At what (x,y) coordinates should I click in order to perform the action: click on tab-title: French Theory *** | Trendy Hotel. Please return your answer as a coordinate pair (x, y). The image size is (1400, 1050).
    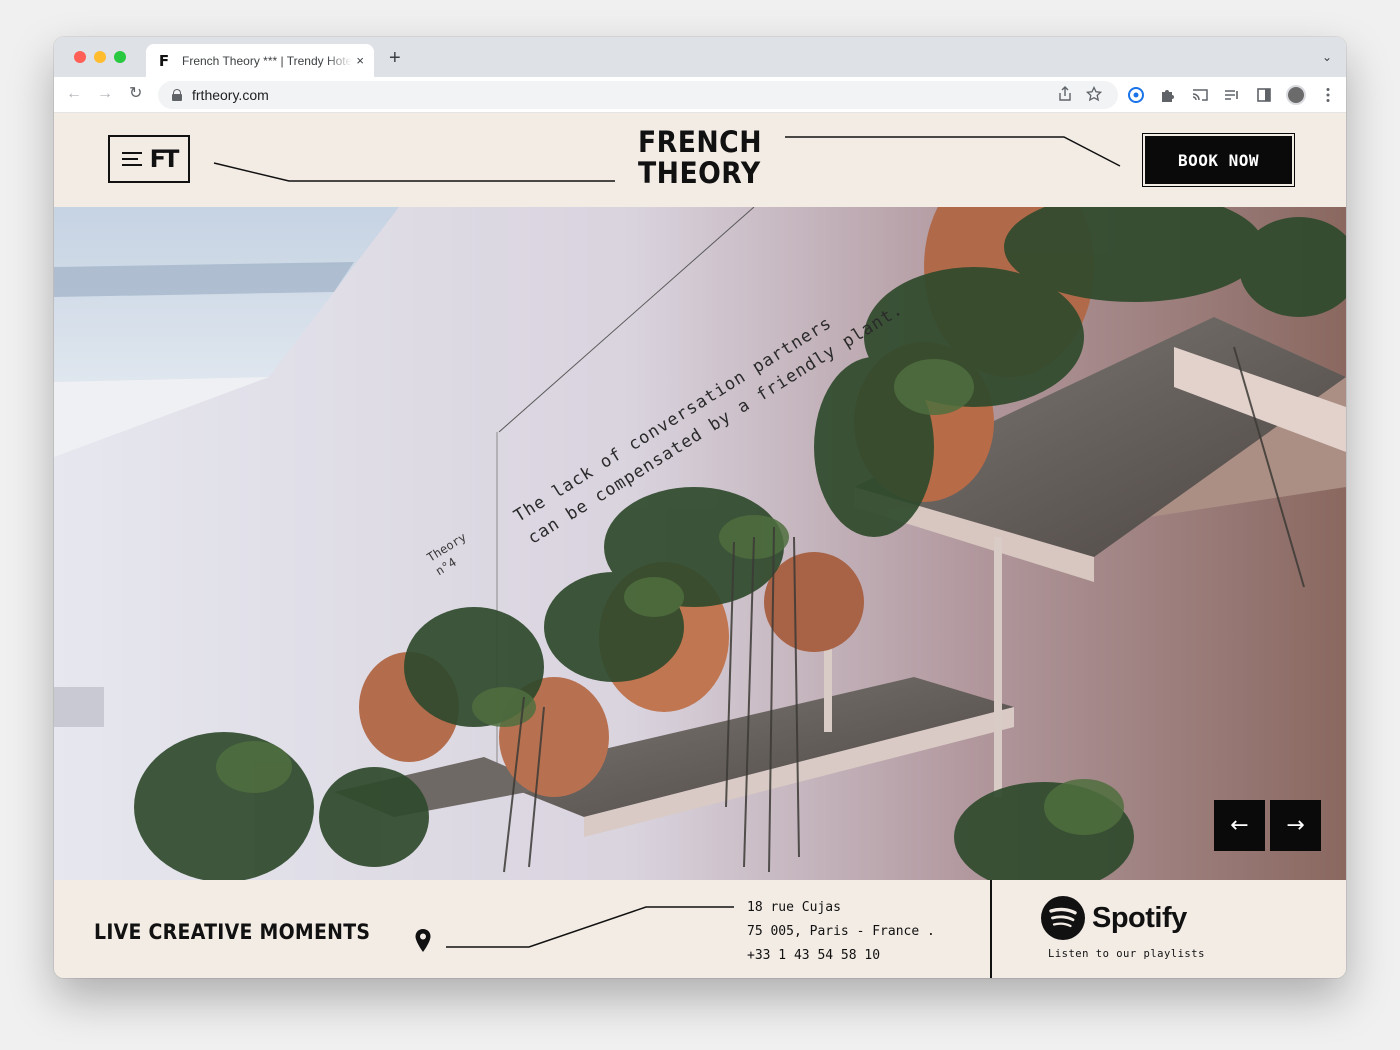
    Looking at the image, I should click on (267, 60).